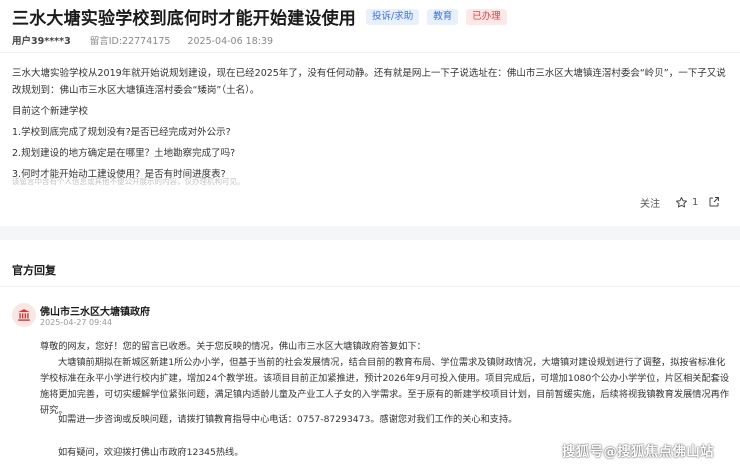 Image resolution: width=740 pixels, height=467 pixels. Describe the element at coordinates (184, 19) in the screenshot. I see `question-title: 三水大塘实验学校到底何时才能开始建设使用` at that location.